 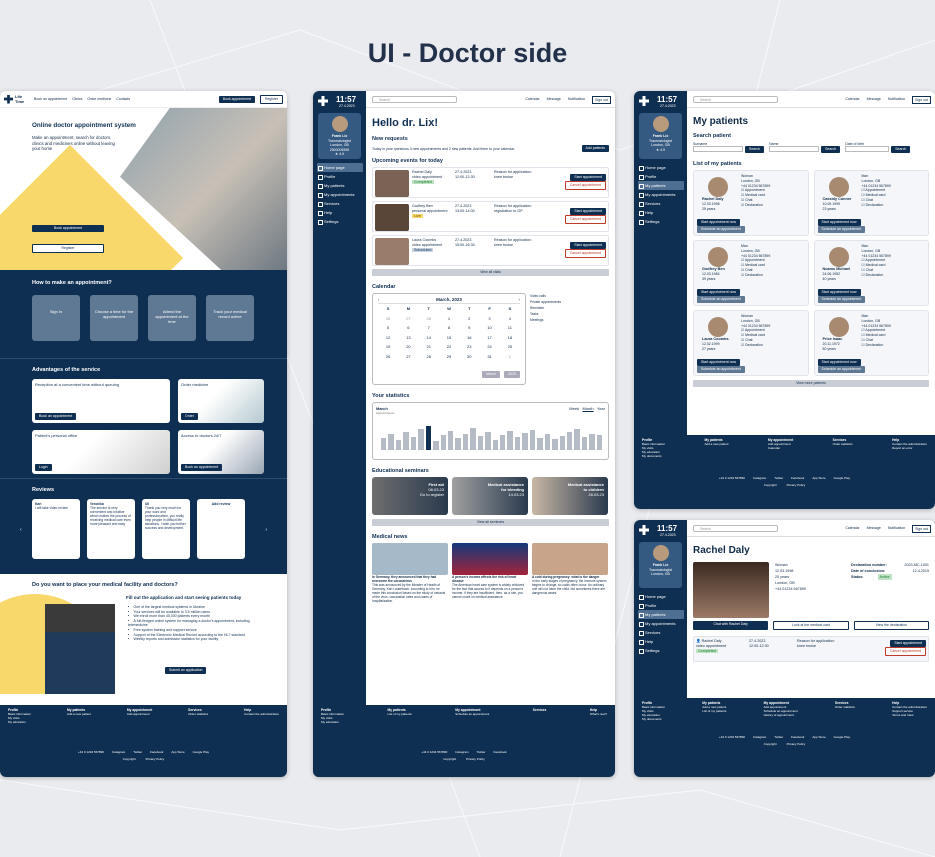 I want to click on footer-link: My documents, so click(x=652, y=456).